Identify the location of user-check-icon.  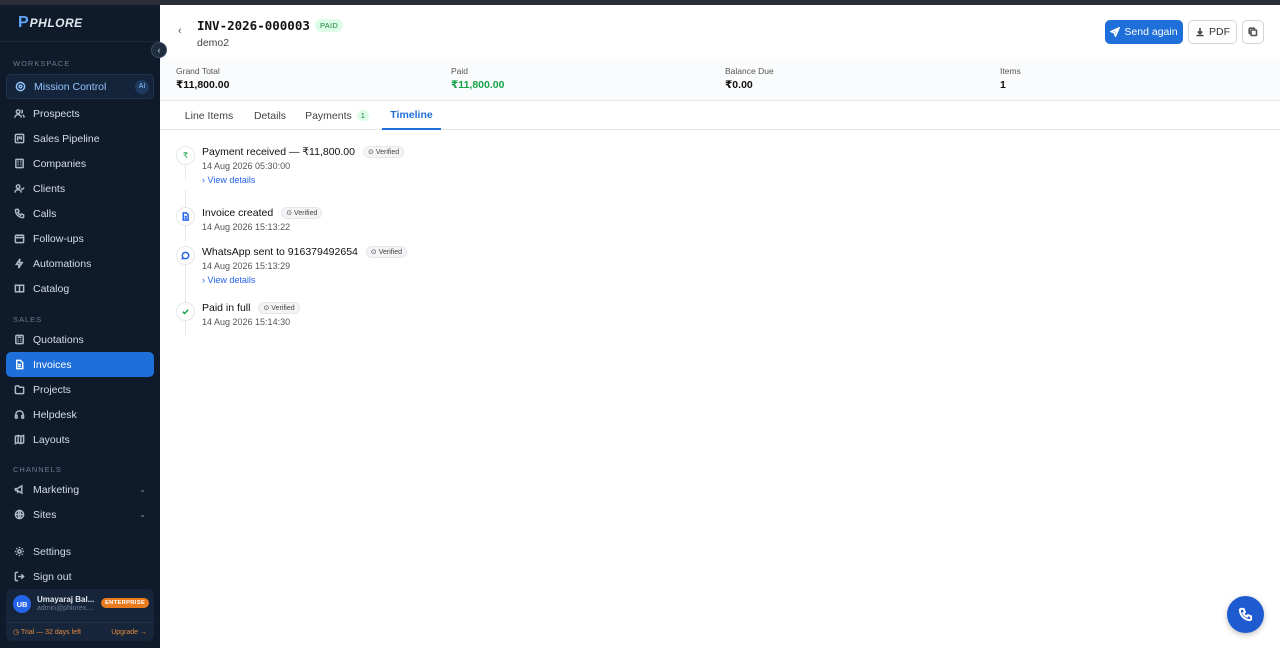
(19, 189).